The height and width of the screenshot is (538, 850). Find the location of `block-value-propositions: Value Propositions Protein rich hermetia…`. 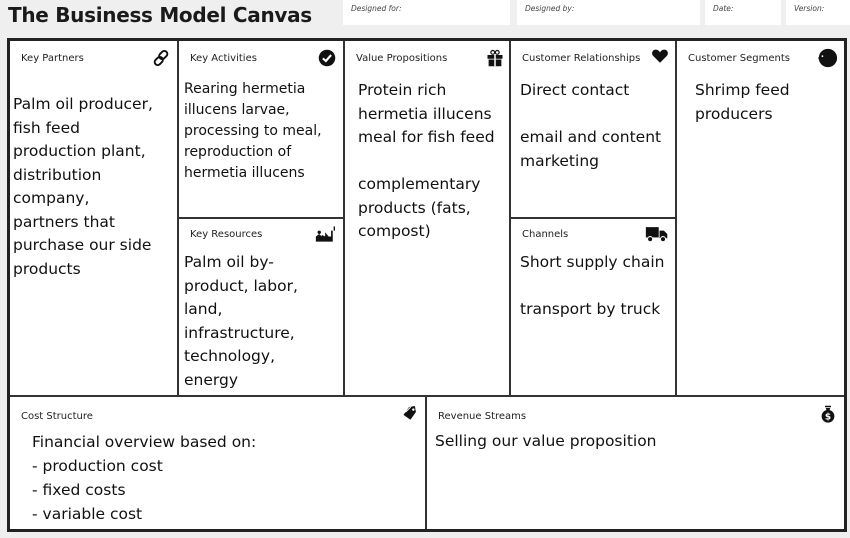

block-value-propositions: Value Propositions Protein rich hermetia… is located at coordinates (427, 218).